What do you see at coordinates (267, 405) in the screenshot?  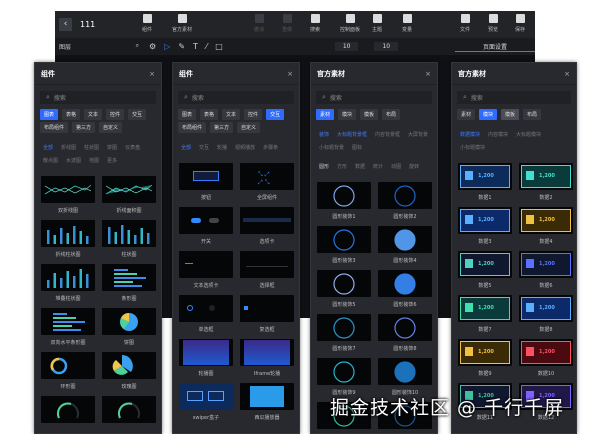 I see `component-card: 西瓜播放器` at bounding box center [267, 405].